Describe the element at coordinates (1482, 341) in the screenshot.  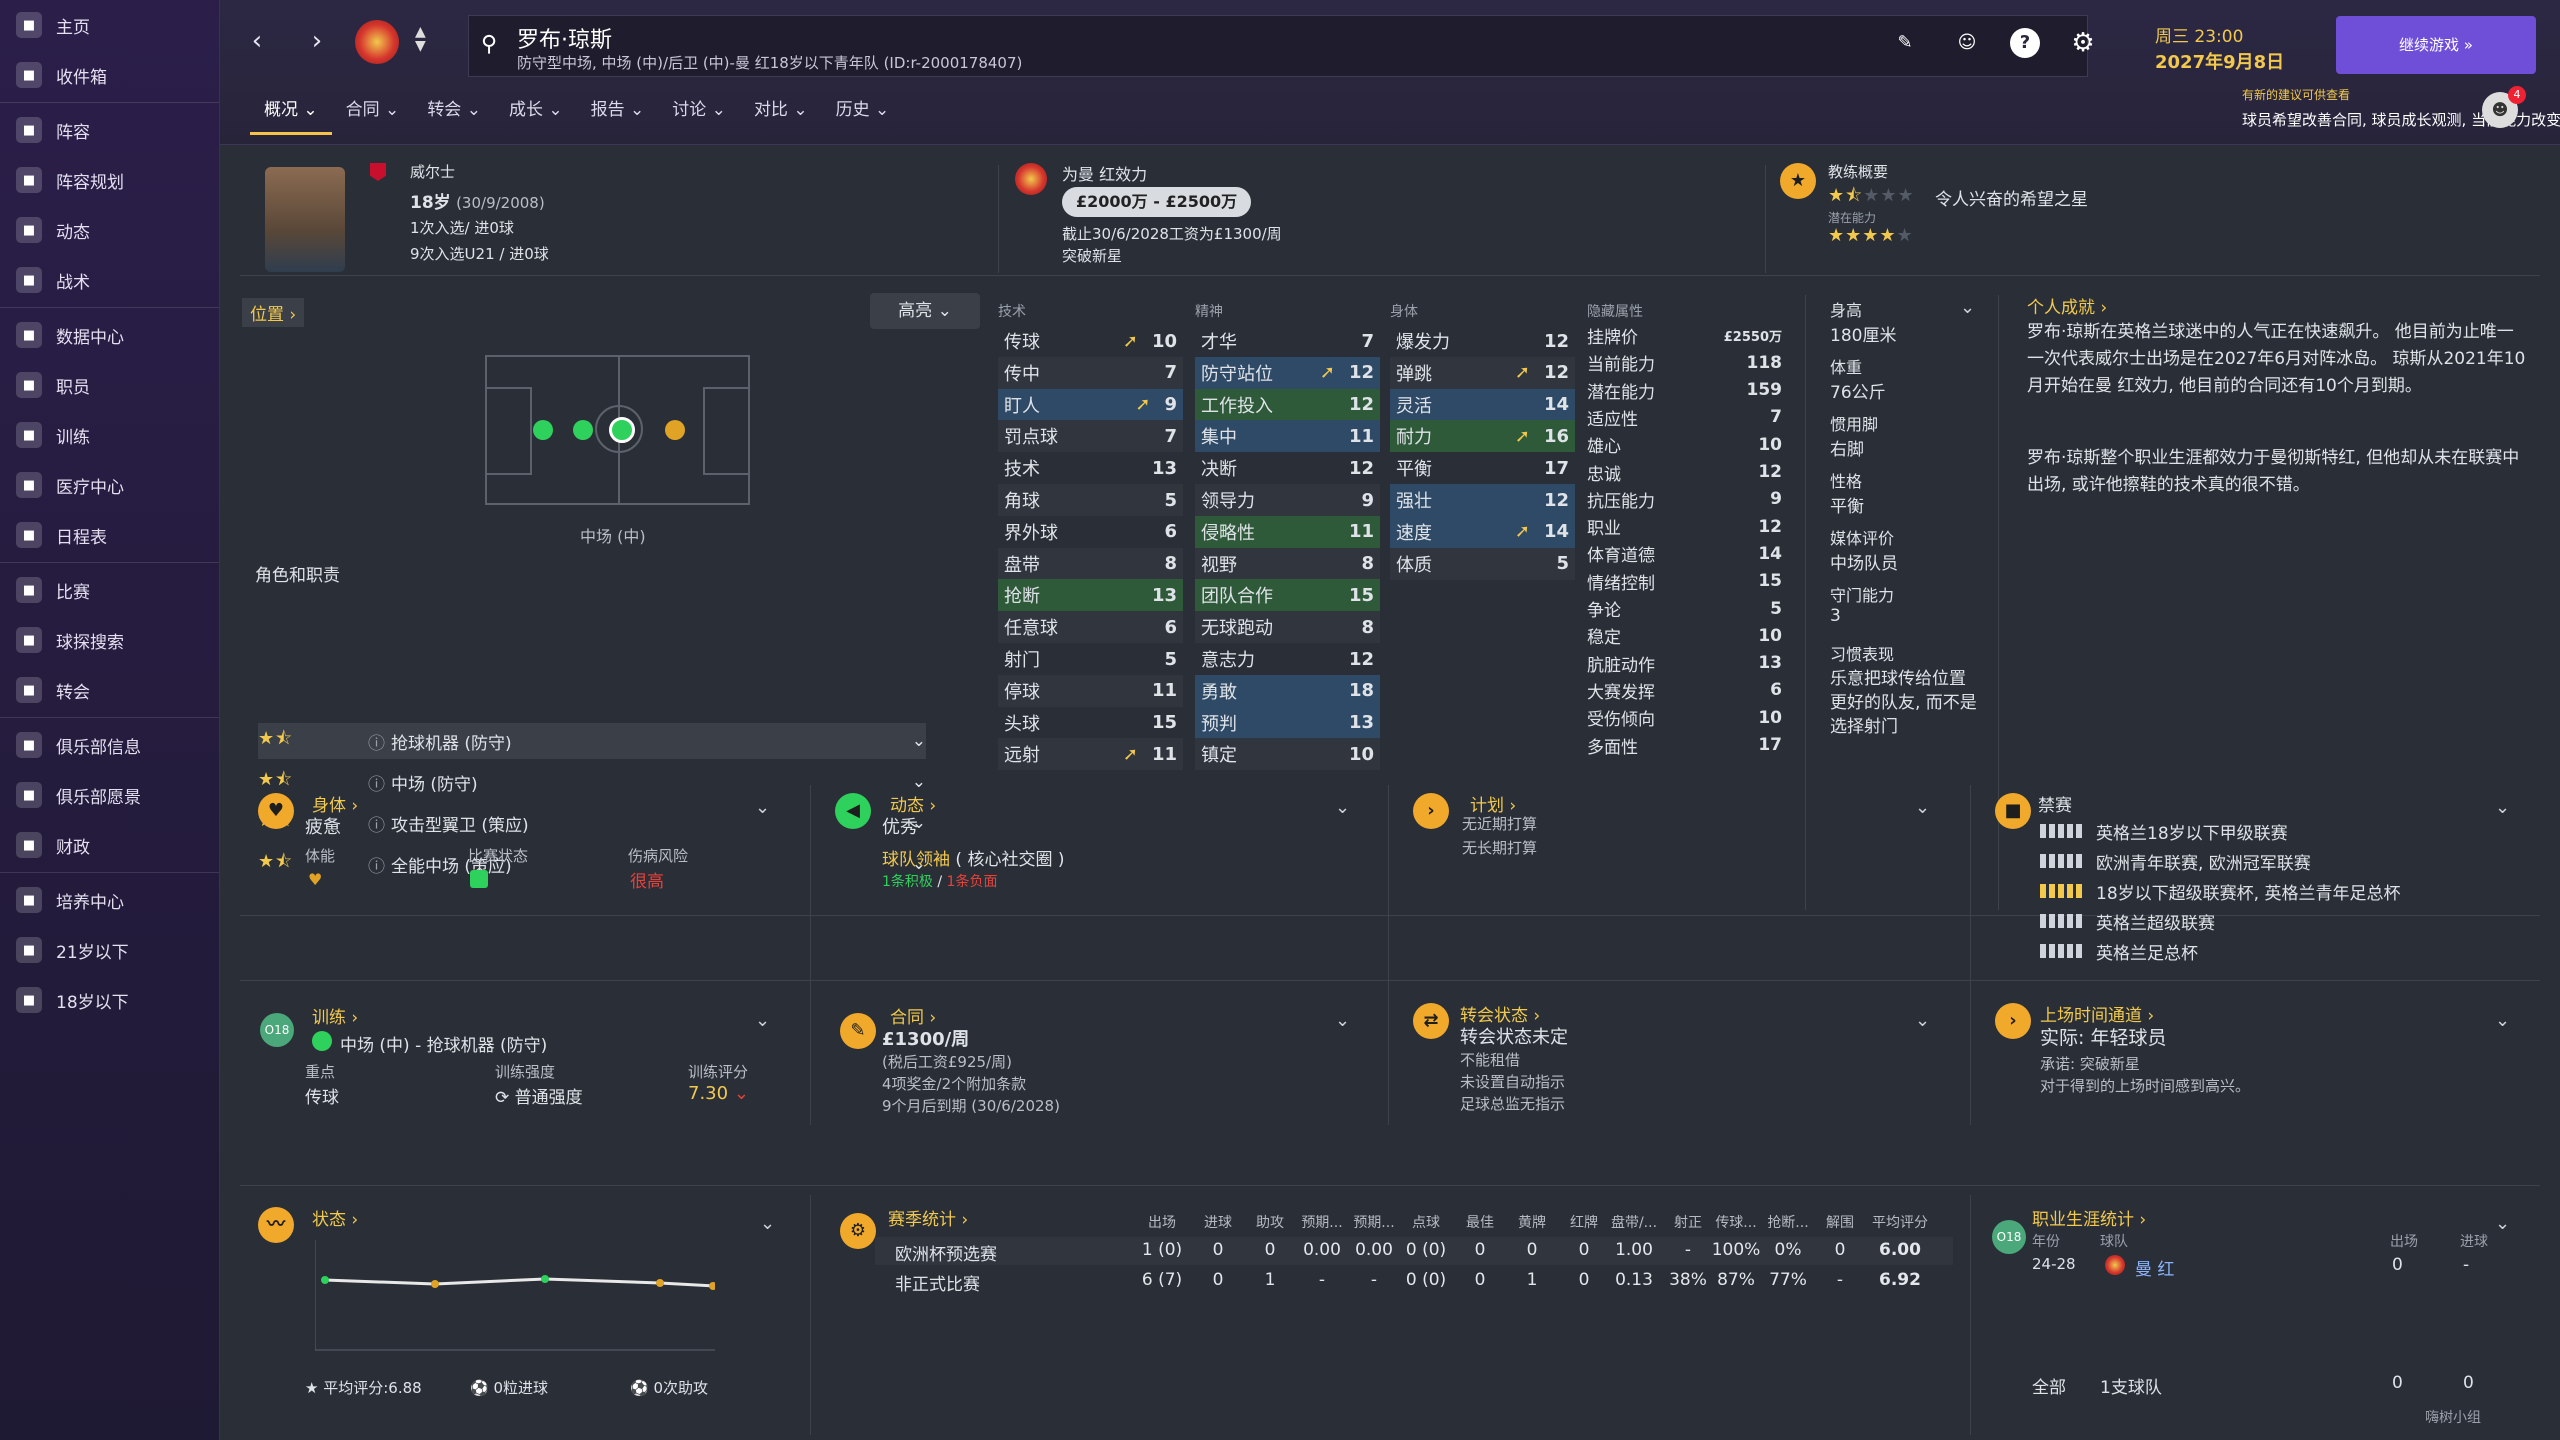
I see `attribute-row: 爆发力 12` at that location.